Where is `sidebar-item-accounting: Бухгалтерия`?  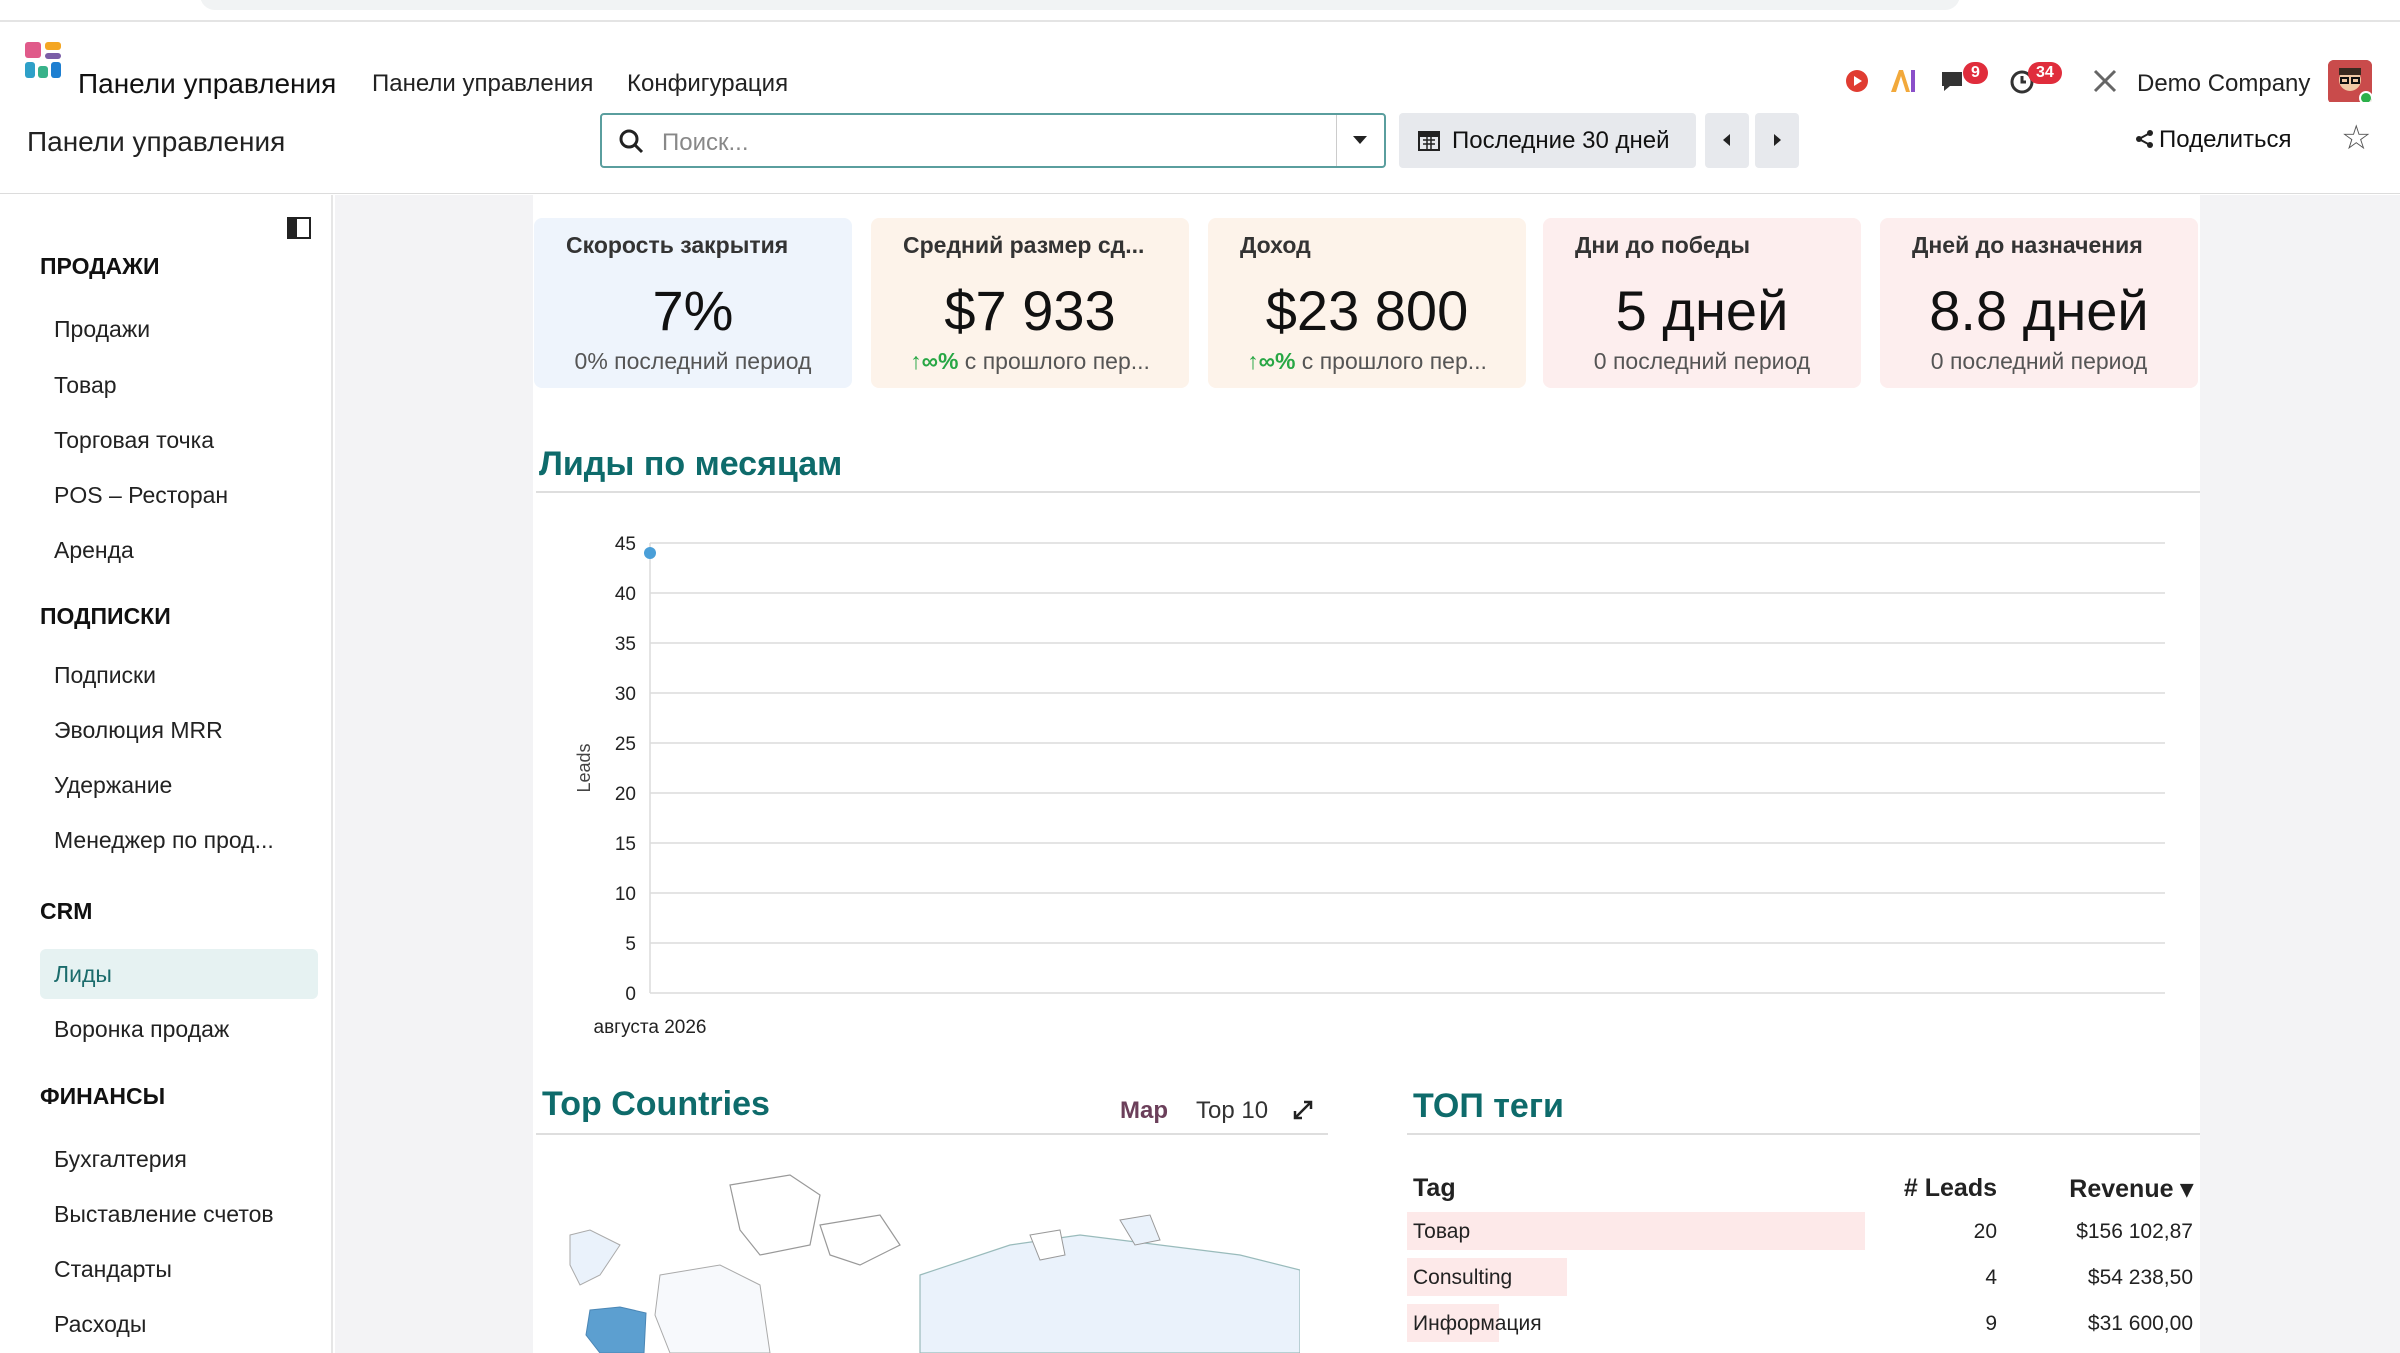 sidebar-item-accounting: Бухгалтерия is located at coordinates (179, 1159).